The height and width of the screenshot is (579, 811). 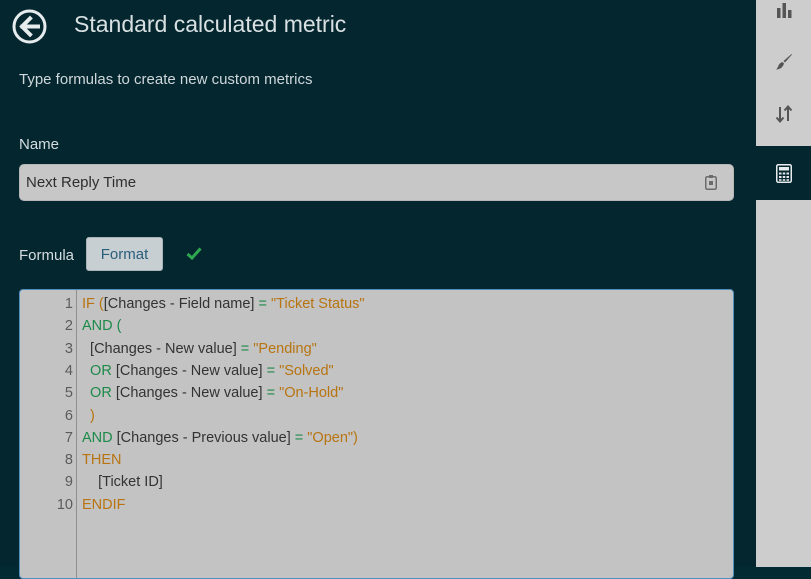 What do you see at coordinates (332, 437) in the screenshot?
I see `code-token: "Open")` at bounding box center [332, 437].